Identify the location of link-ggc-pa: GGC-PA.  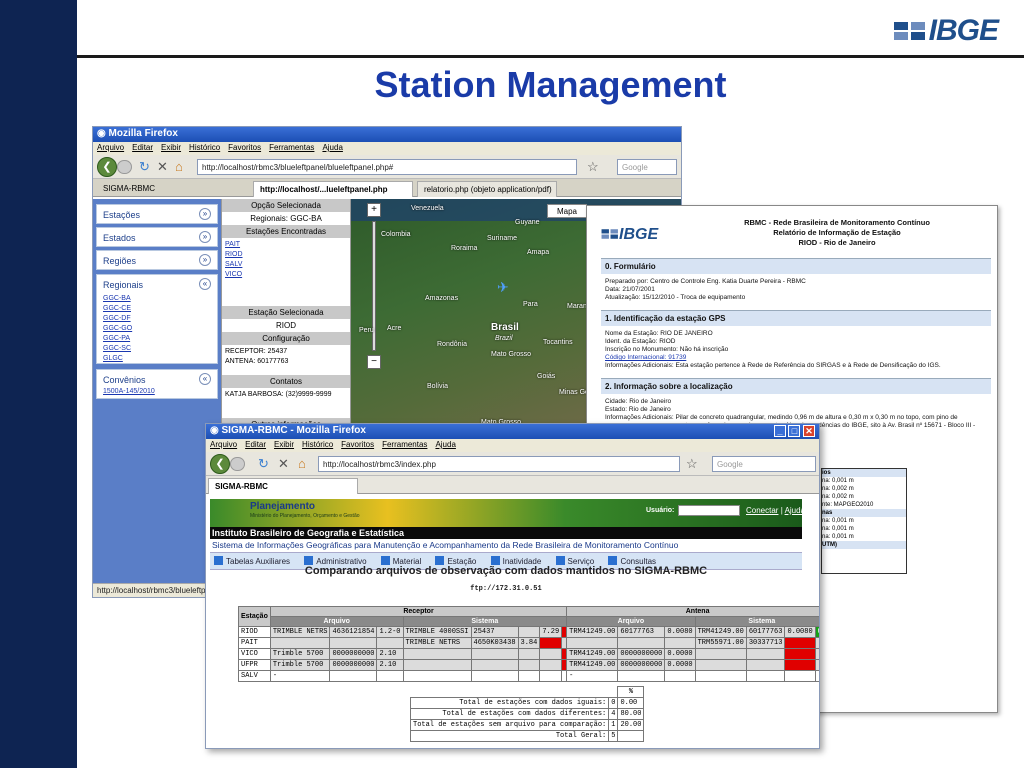
(157, 339).